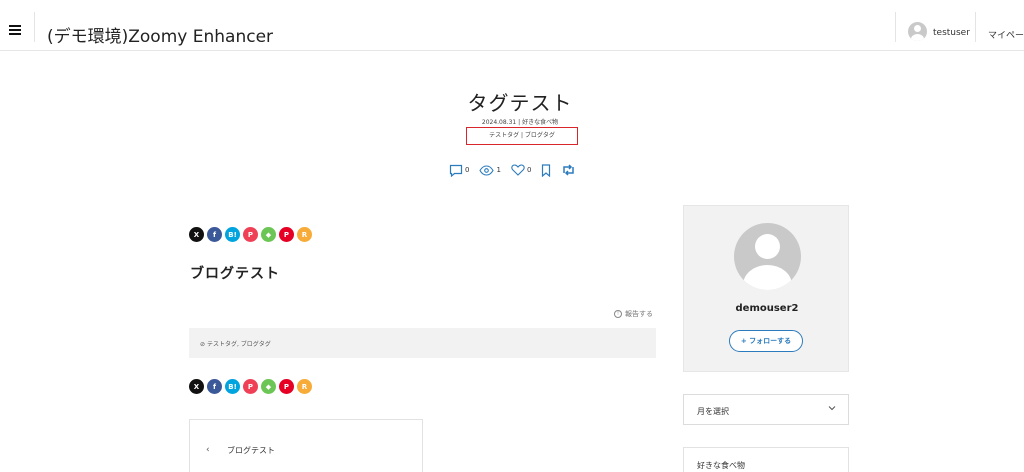 The image size is (1024, 472). I want to click on like-action: 0, so click(521, 170).